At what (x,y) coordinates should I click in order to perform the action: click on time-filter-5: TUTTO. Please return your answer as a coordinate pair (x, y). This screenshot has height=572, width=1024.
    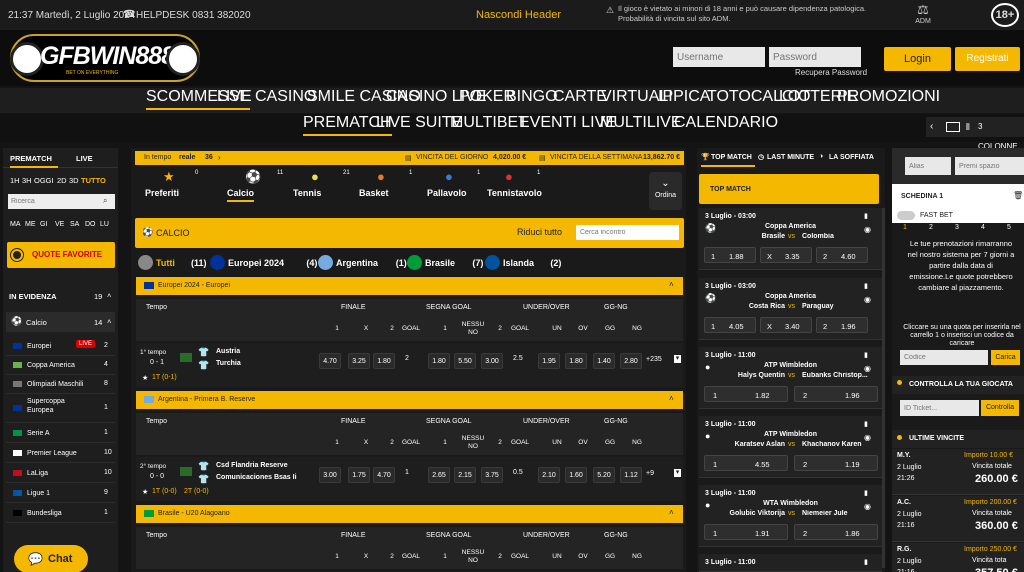
    Looking at the image, I should click on (93, 180).